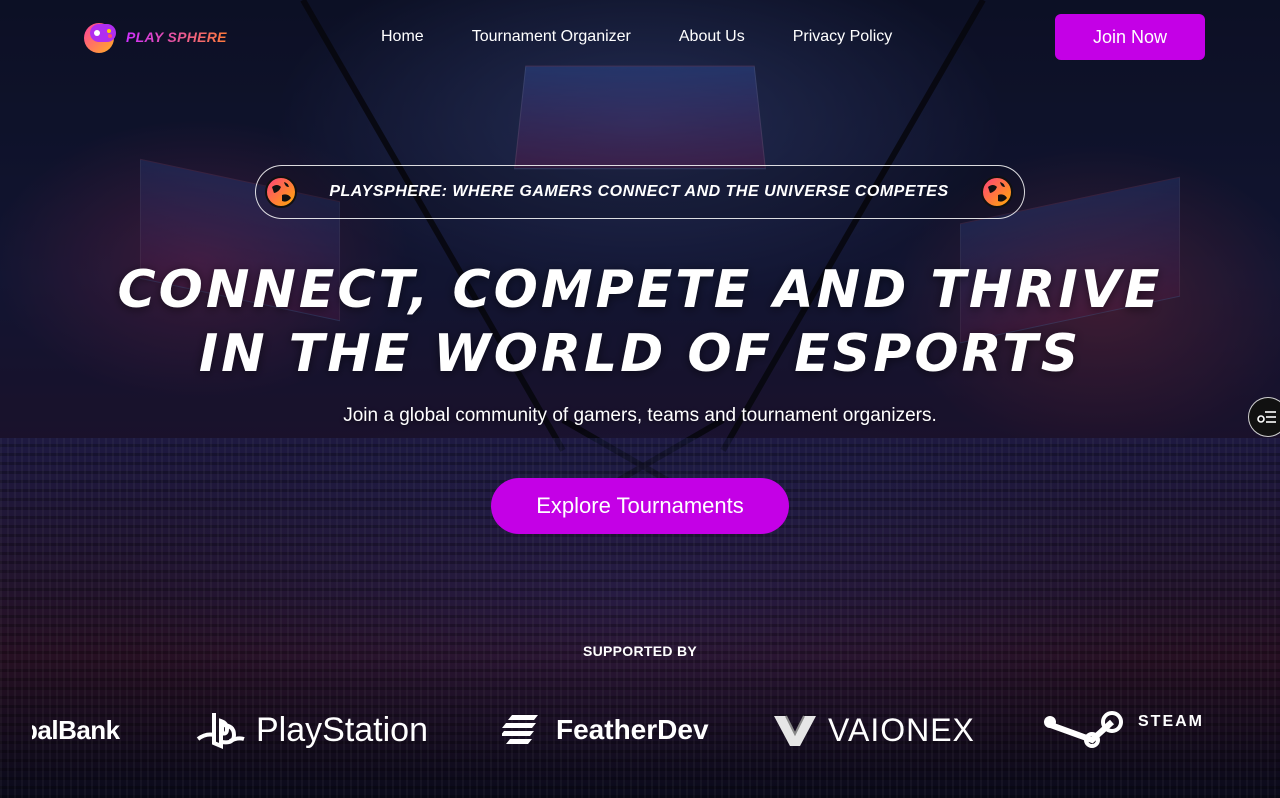 This screenshot has width=1280, height=798. I want to click on brand-name: PLAY SPHERE, so click(176, 37).